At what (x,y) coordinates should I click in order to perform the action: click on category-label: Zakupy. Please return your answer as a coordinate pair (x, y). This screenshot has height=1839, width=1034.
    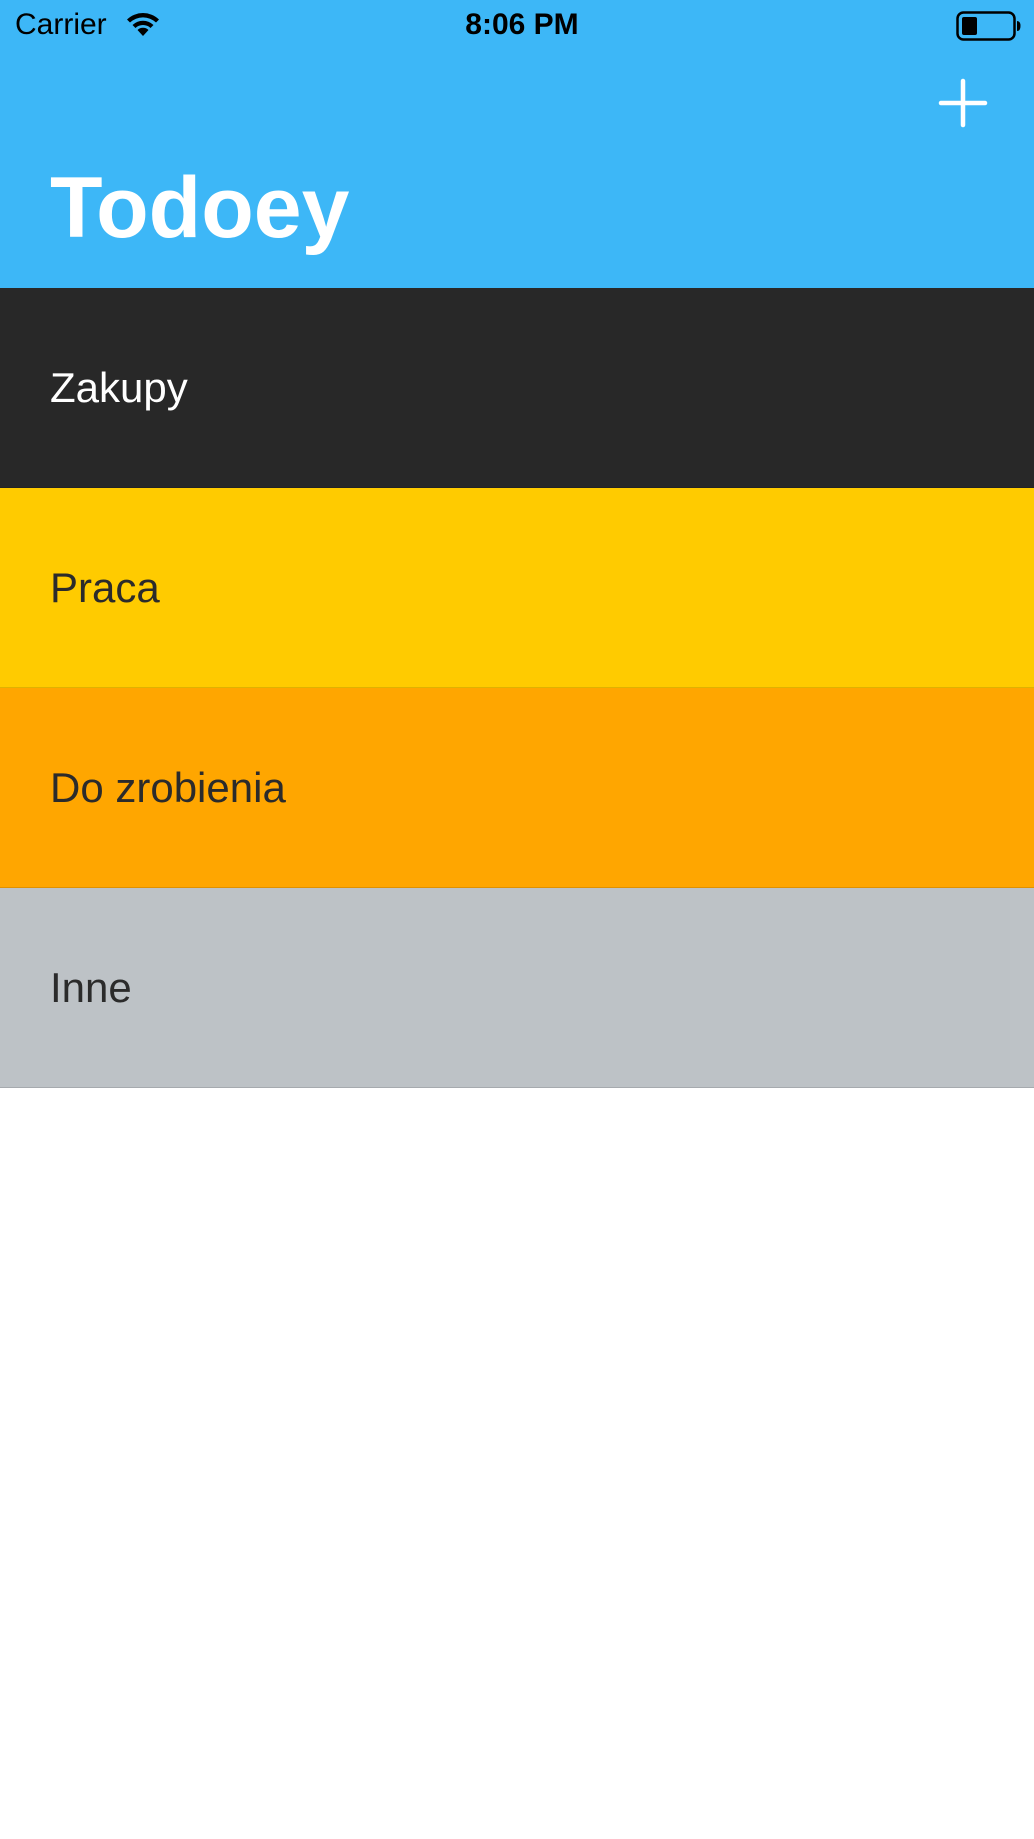
    Looking at the image, I should click on (119, 387).